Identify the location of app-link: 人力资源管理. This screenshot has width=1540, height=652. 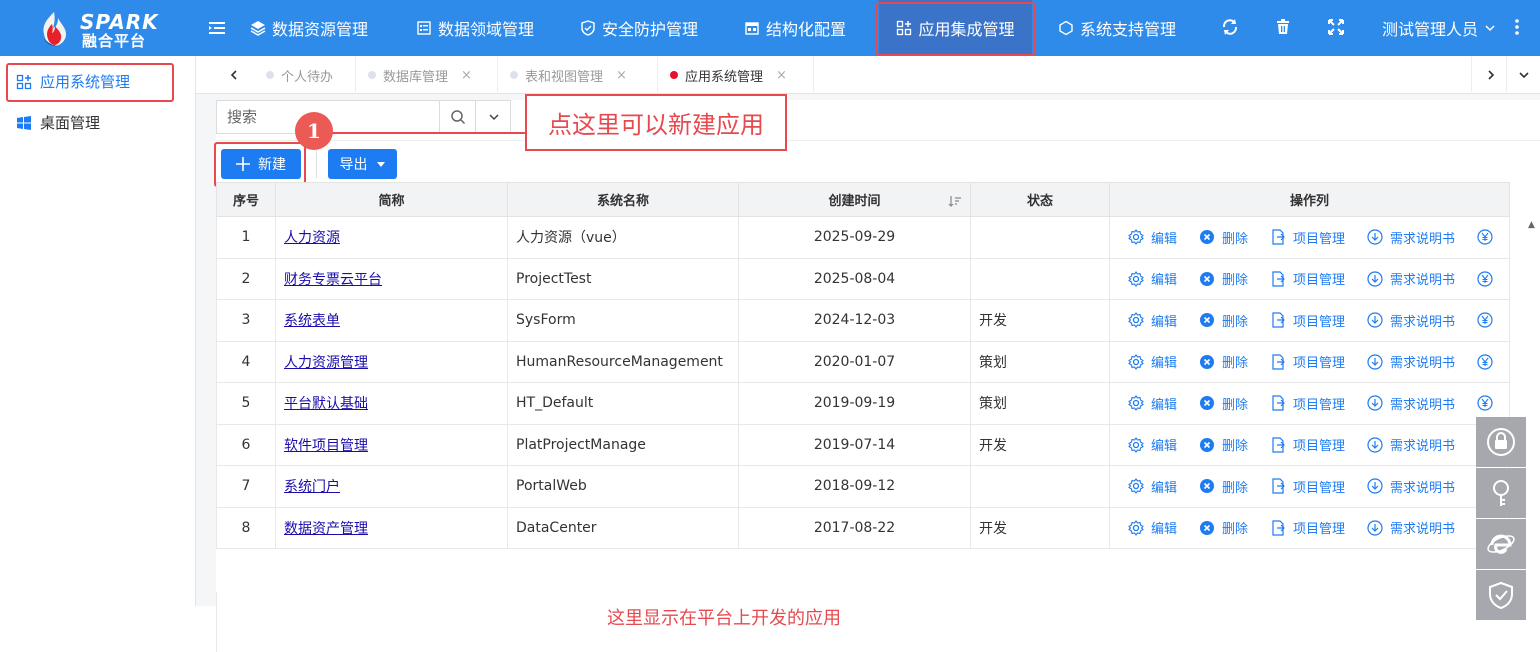
(326, 363).